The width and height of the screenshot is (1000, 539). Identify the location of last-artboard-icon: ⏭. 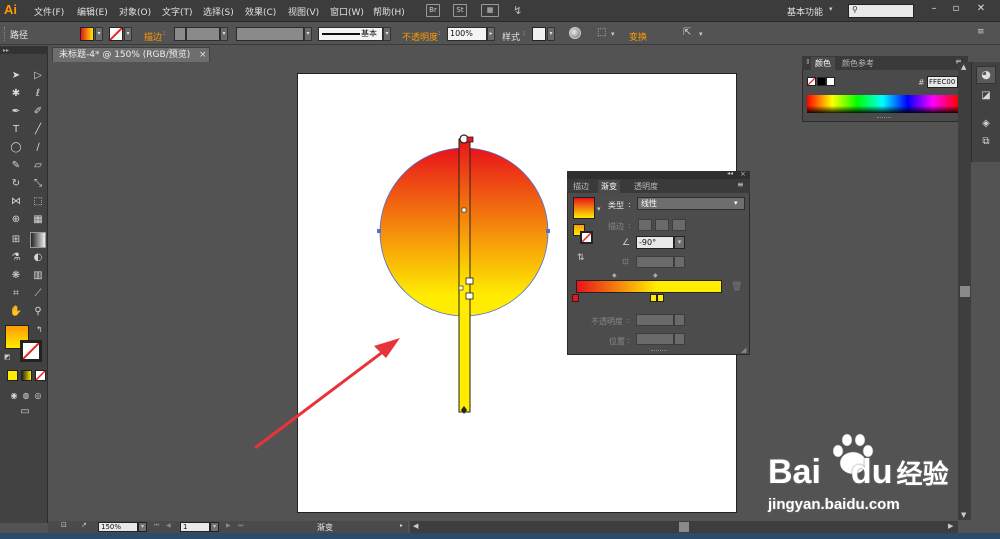
(240, 526).